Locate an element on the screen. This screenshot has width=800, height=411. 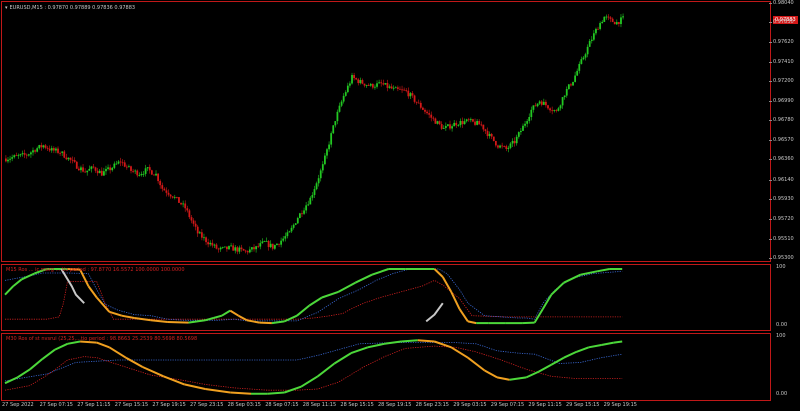
dropdown-arrow-icon: ▾ is located at coordinates (6, 8).